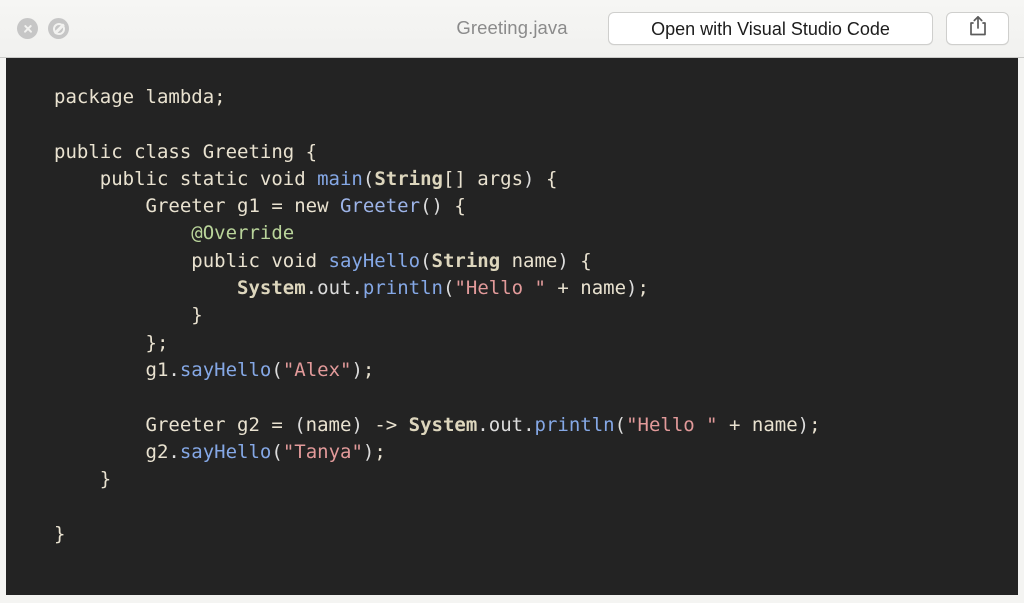 The height and width of the screenshot is (603, 1024). I want to click on code-token: Greeter, so click(380, 206).